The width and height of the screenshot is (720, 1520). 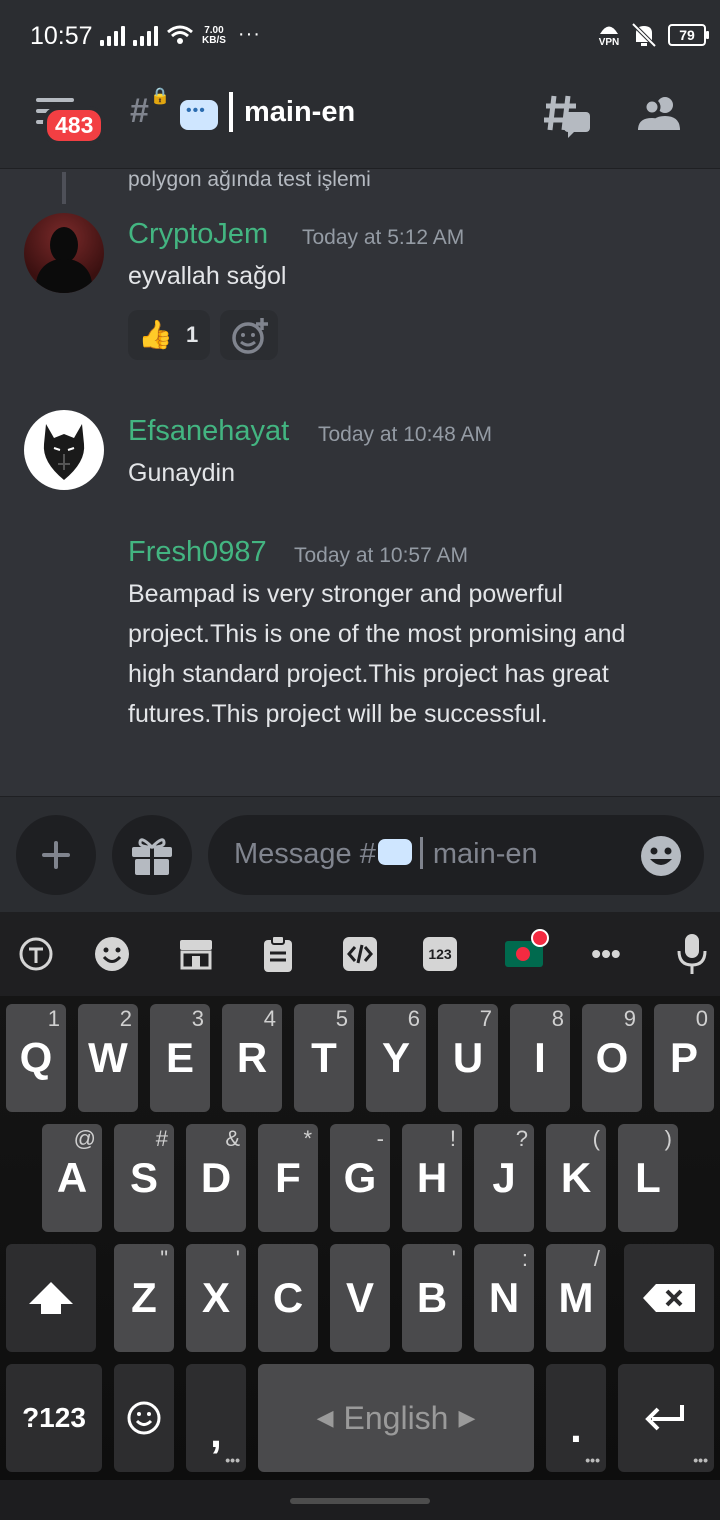 I want to click on key-l: L), so click(x=648, y=1178).